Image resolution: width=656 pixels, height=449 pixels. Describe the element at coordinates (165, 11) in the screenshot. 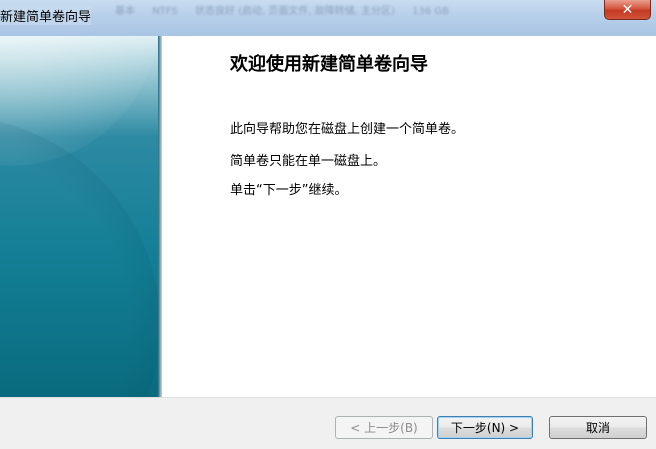

I see `blur-text: NTFS` at that location.